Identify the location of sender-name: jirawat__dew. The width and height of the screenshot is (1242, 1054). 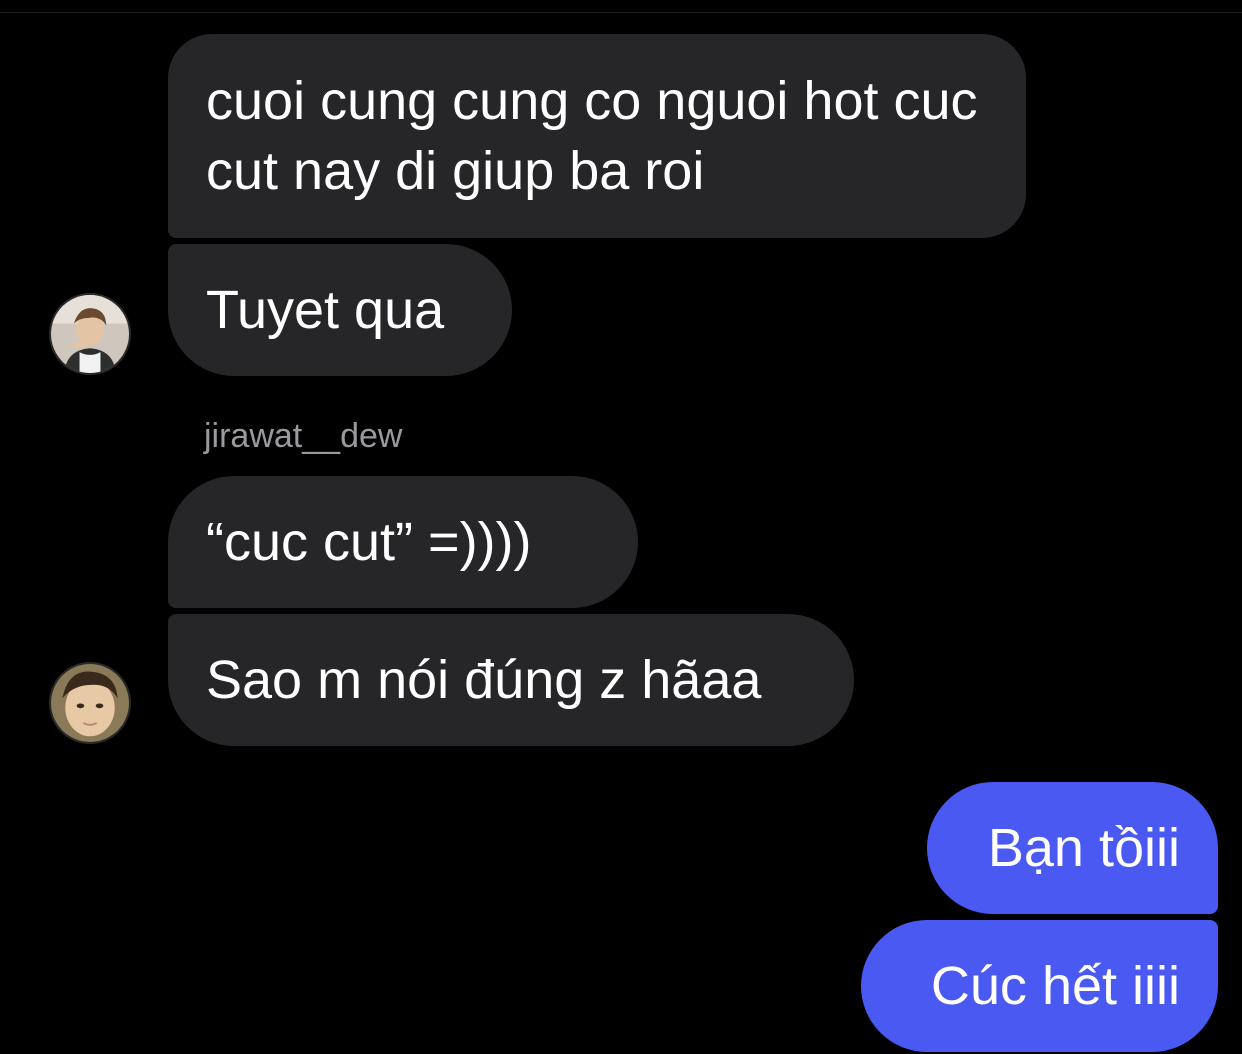
(303, 436).